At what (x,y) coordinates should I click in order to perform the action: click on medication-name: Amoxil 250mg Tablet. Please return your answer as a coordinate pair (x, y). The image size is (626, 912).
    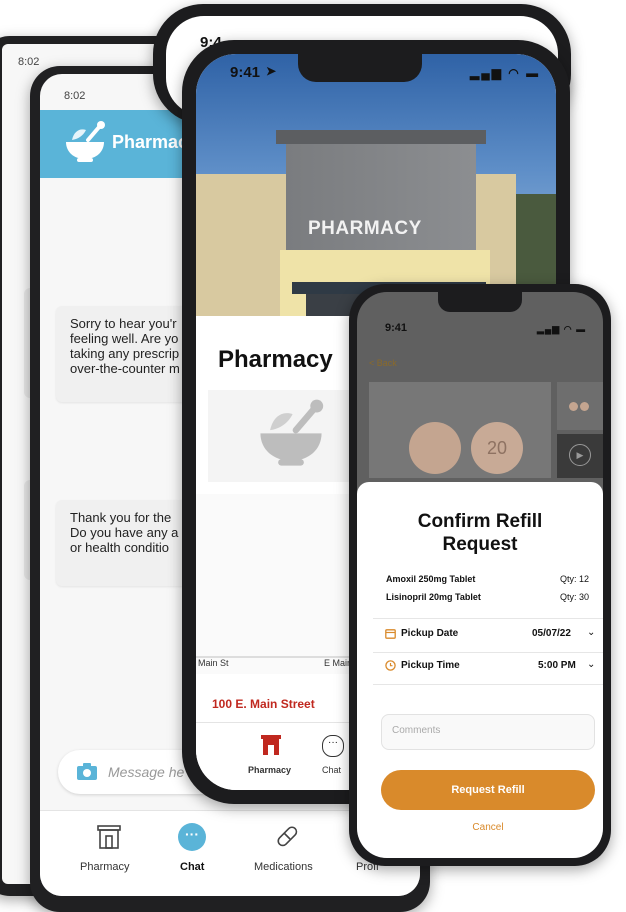
    Looking at the image, I should click on (431, 579).